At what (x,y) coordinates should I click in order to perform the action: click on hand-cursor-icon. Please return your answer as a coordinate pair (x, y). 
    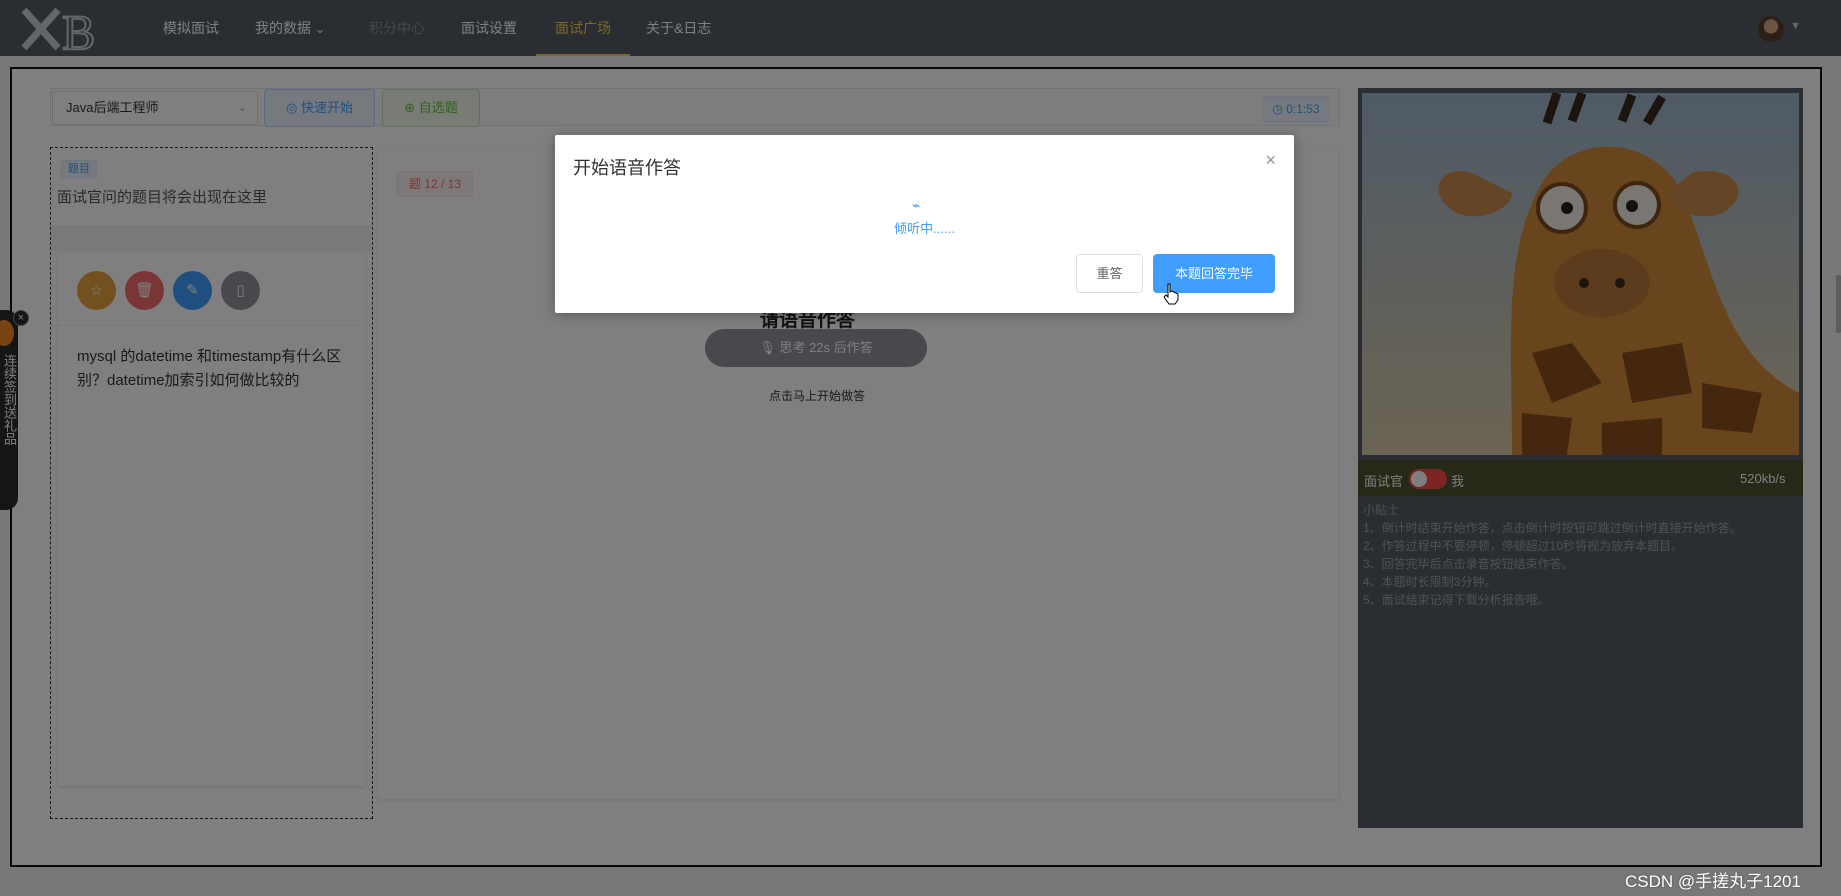
    Looking at the image, I should click on (1171, 294).